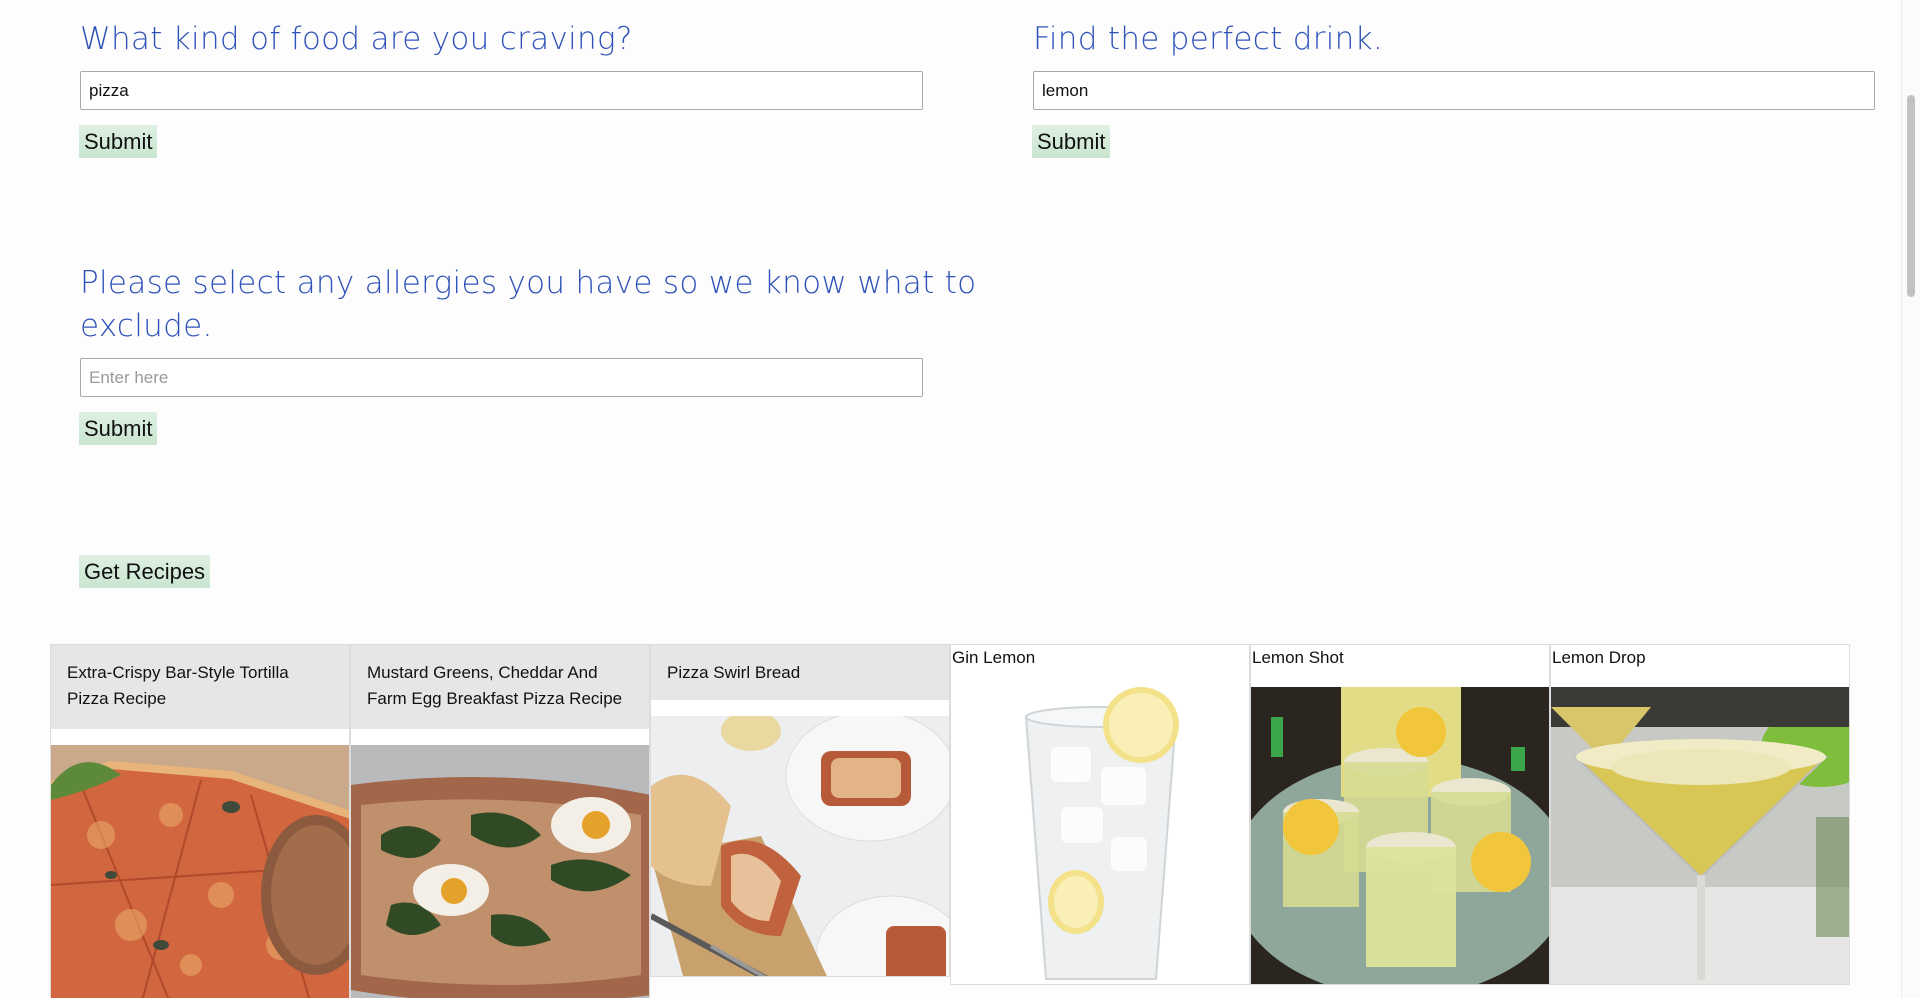  What do you see at coordinates (146, 326) in the screenshot?
I see `allergies-heading-line2: exclude.` at bounding box center [146, 326].